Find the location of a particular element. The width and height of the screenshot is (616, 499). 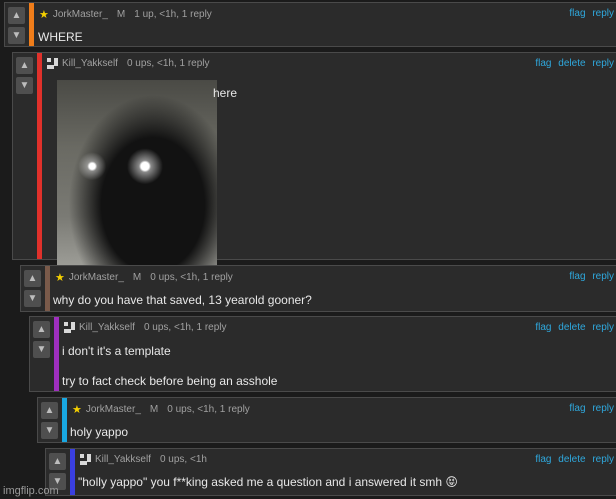

comment-text: here is located at coordinates (225, 93).